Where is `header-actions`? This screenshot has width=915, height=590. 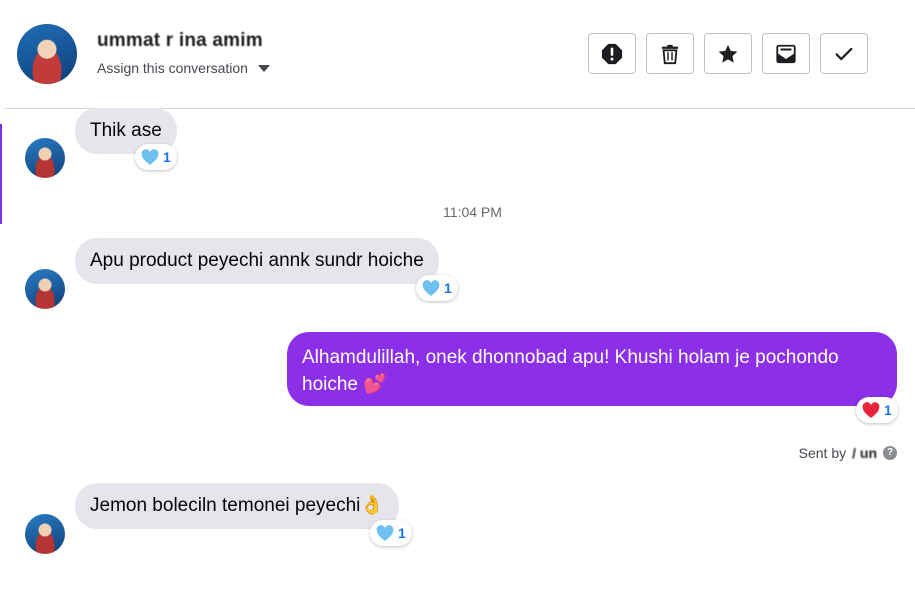 header-actions is located at coordinates (728, 53).